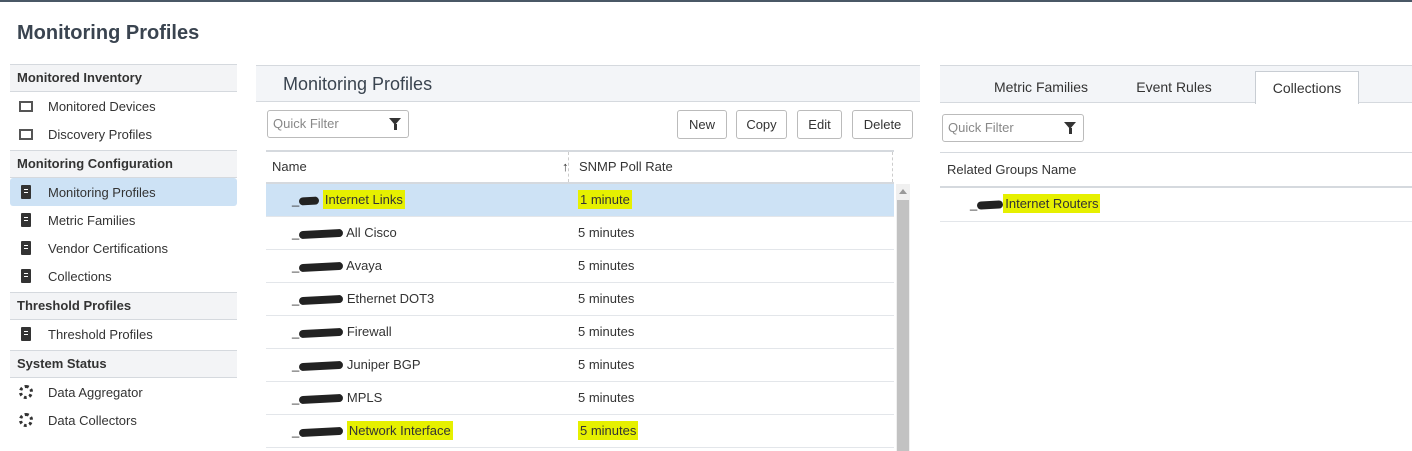  Describe the element at coordinates (123, 306) in the screenshot. I see `sidebar-section-header: Threshold Profiles` at that location.